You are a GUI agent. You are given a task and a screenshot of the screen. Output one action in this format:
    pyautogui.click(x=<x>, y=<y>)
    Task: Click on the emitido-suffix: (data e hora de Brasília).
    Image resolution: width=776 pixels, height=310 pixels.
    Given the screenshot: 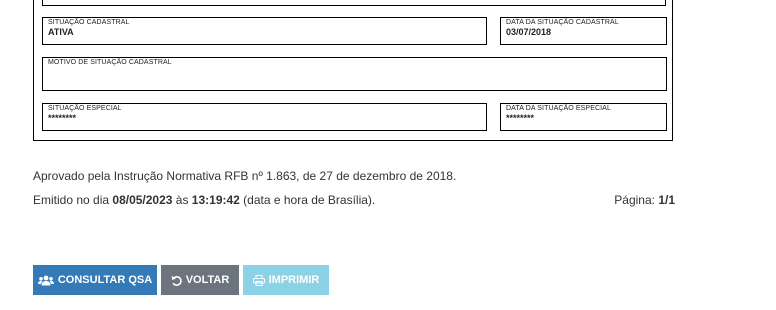 What is the action you would take?
    pyautogui.click(x=307, y=200)
    